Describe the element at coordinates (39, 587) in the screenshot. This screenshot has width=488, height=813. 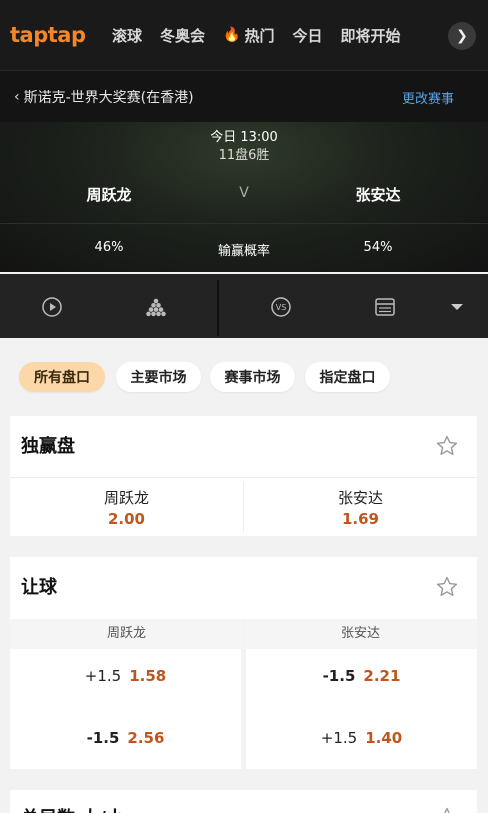
I see `market-title: 让球` at that location.